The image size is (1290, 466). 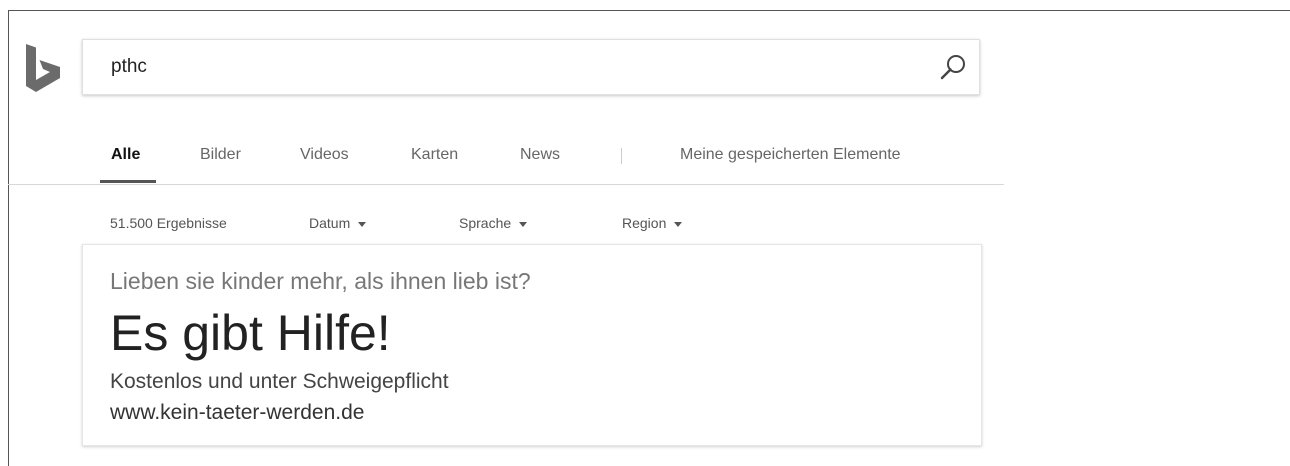 What do you see at coordinates (531, 67) in the screenshot?
I see `search-box: pthc` at bounding box center [531, 67].